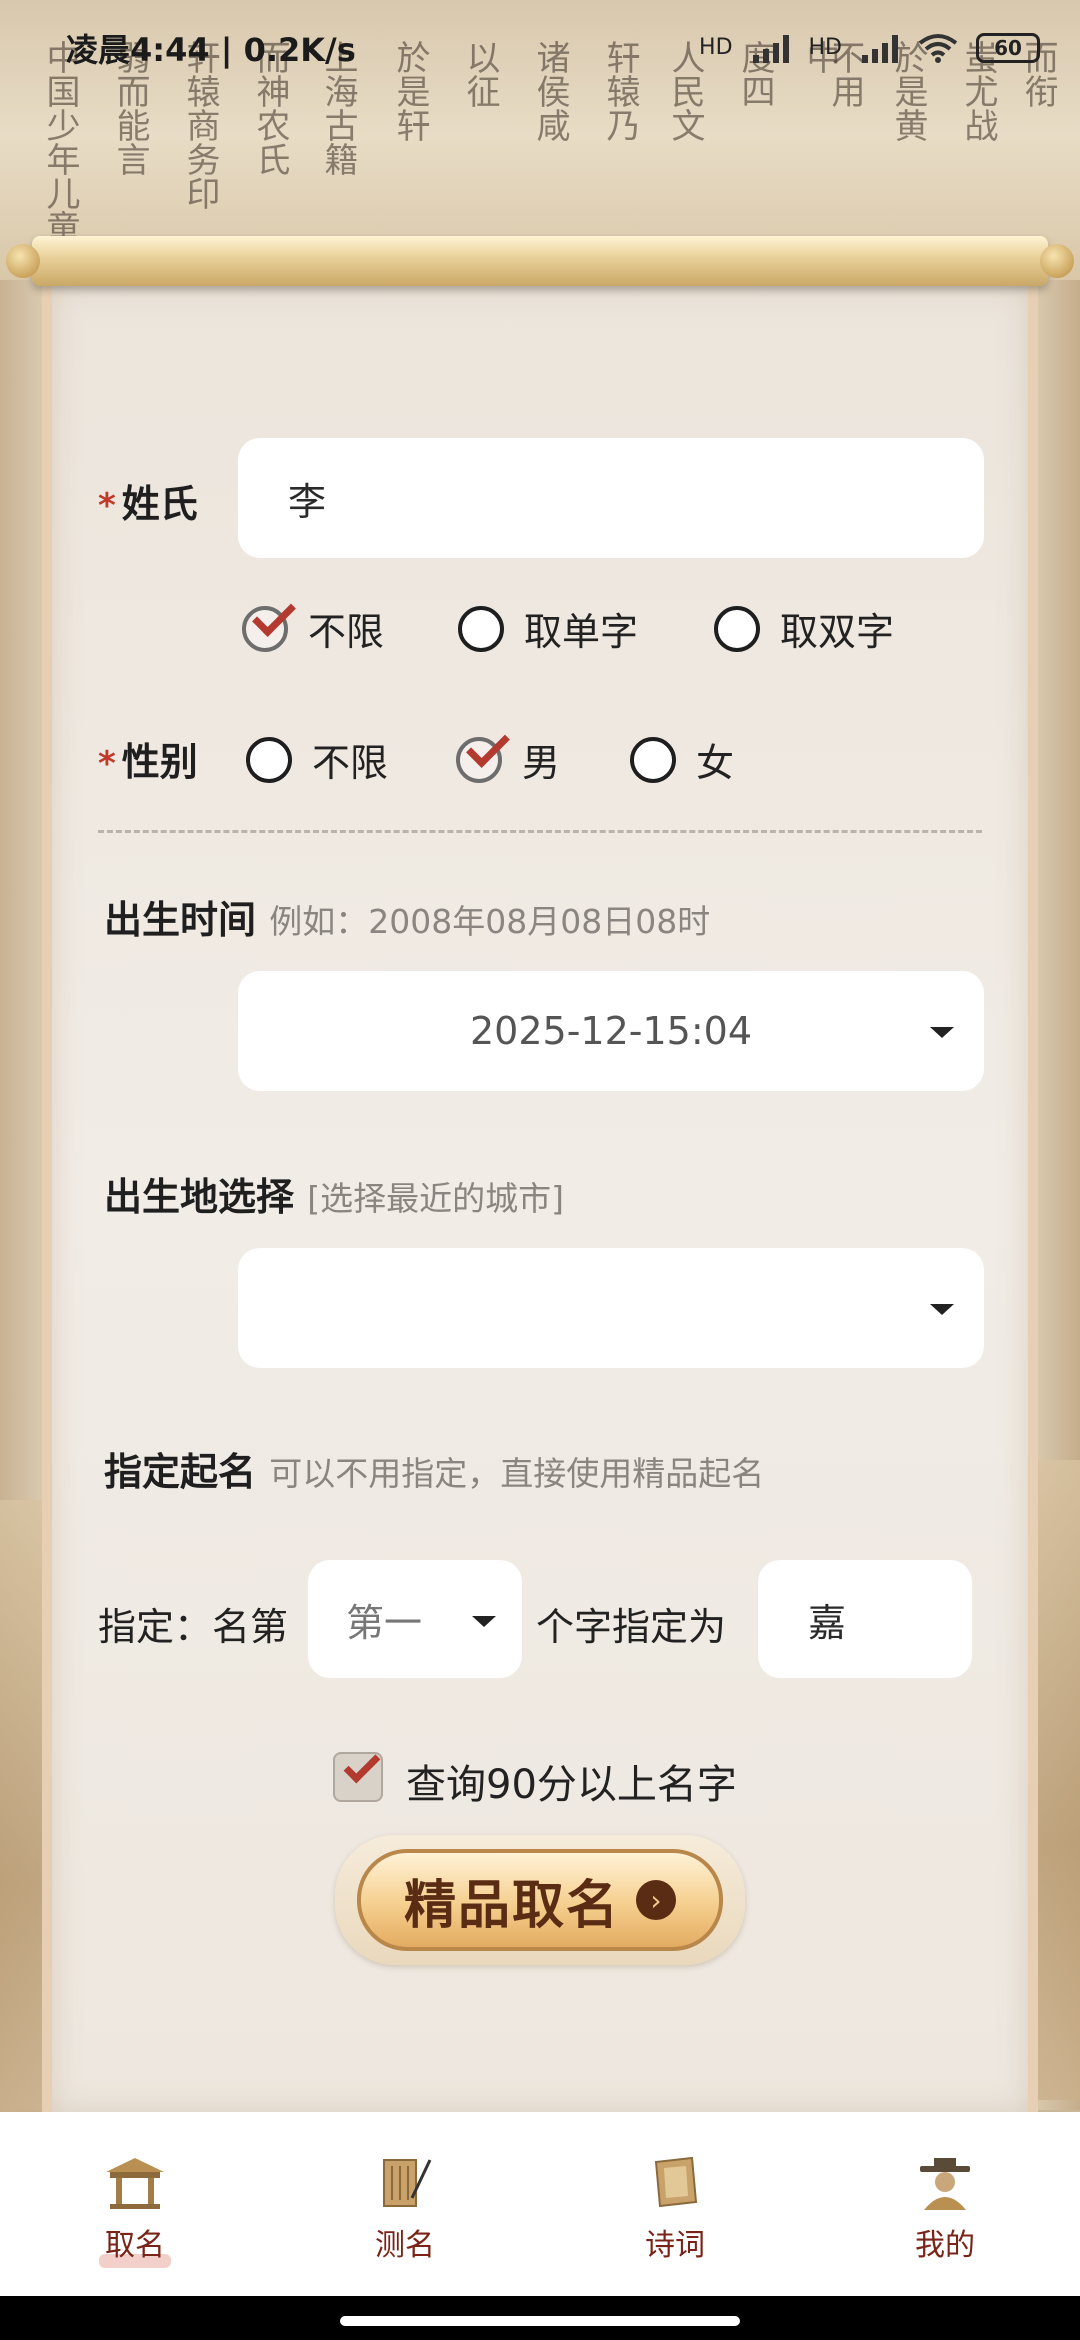  Describe the element at coordinates (571, 1785) in the screenshot. I see `score-filter-label: 查询90分以上名字` at that location.